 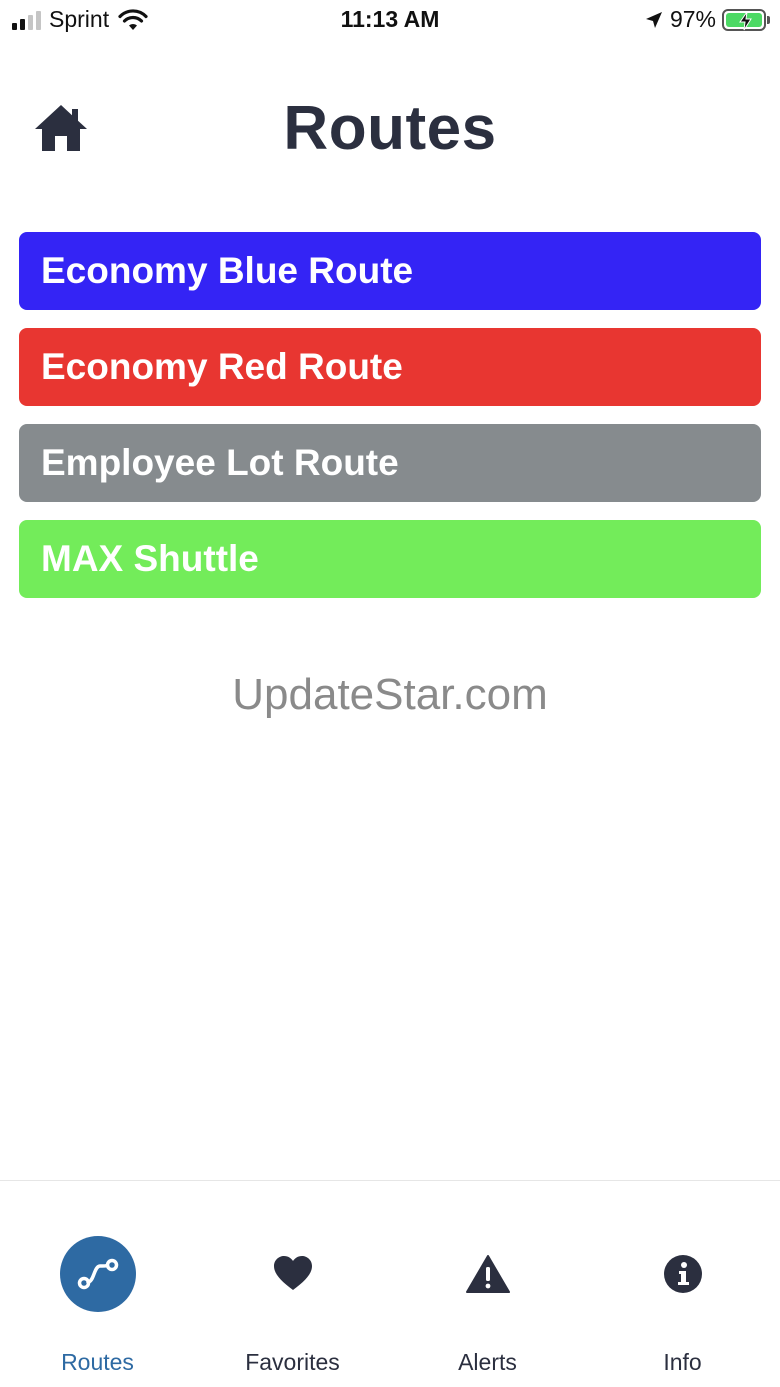 I want to click on battery-tip, so click(x=768, y=19).